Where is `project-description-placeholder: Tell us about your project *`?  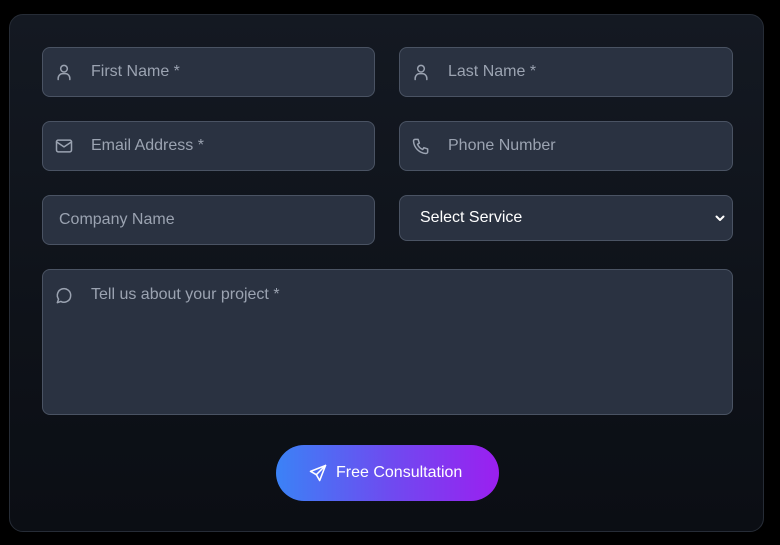 project-description-placeholder: Tell us about your project * is located at coordinates (185, 294).